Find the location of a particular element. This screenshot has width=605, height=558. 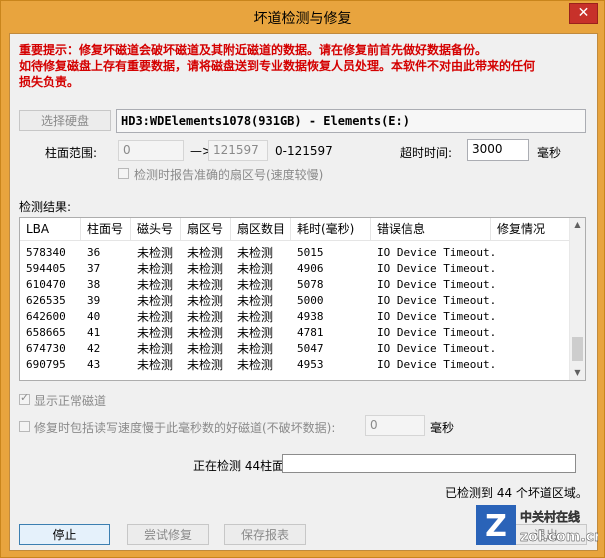

column-header: 耗时(毫秒) is located at coordinates (331, 229).